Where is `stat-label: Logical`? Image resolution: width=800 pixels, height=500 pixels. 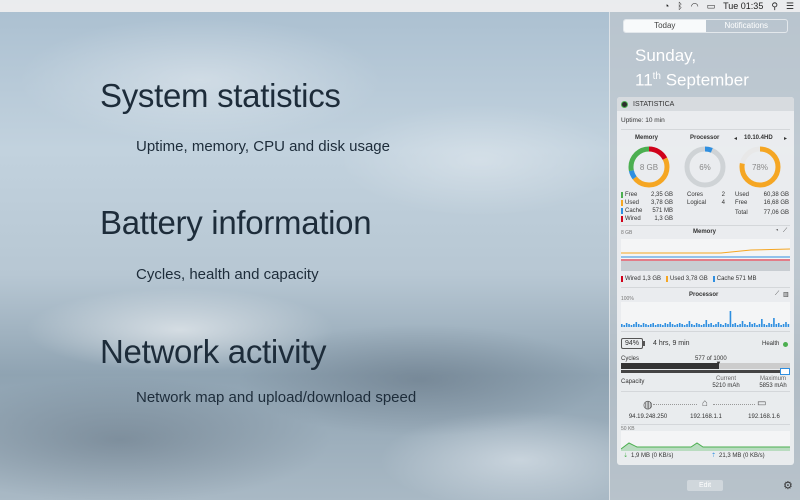 stat-label: Logical is located at coordinates (697, 203).